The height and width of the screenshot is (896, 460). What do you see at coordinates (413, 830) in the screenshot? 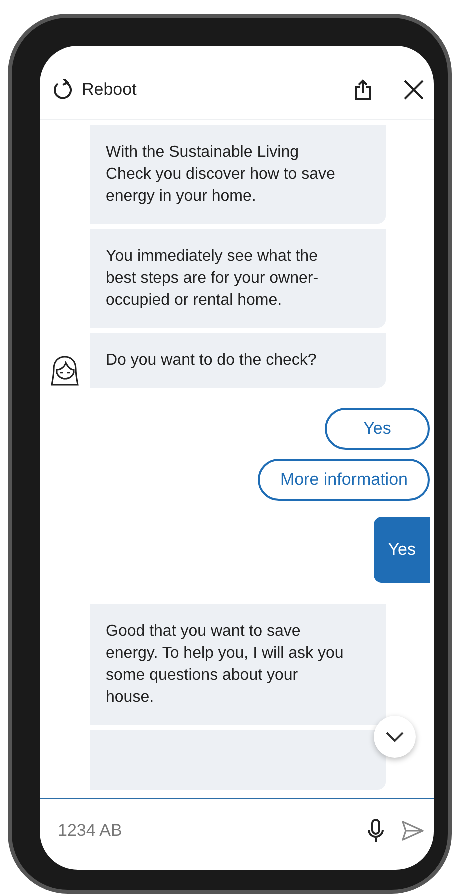
I see `send-icon` at bounding box center [413, 830].